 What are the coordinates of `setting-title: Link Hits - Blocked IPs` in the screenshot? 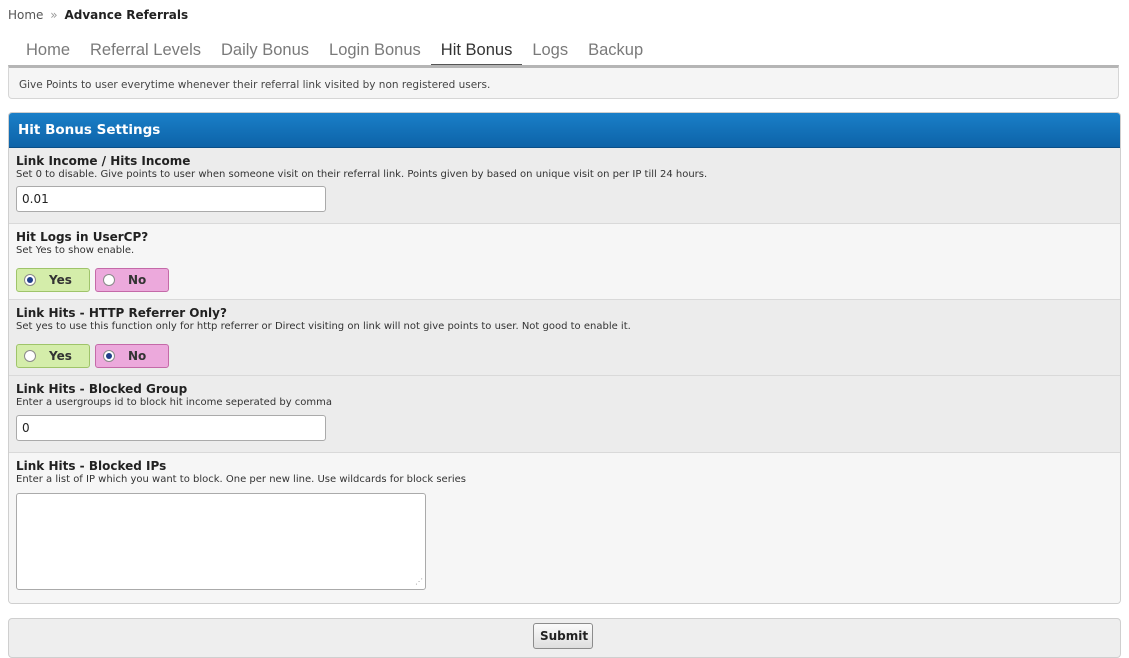 It's located at (91, 466).